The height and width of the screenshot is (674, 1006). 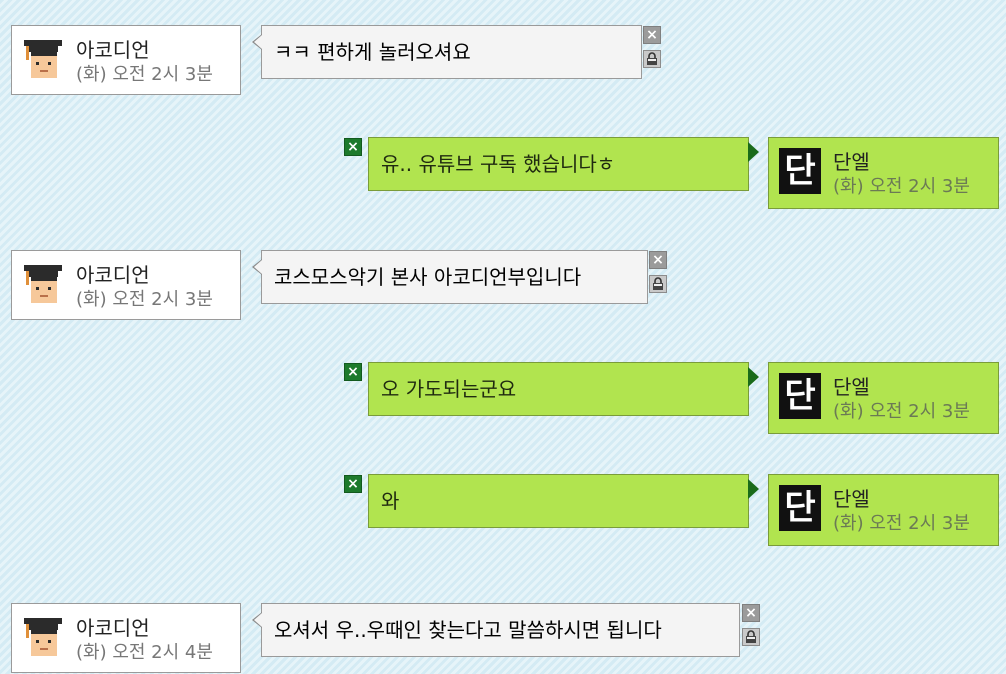 I want to click on message-bubble: ㅋㅋ 편하게 놀러오셔요, so click(x=447, y=52).